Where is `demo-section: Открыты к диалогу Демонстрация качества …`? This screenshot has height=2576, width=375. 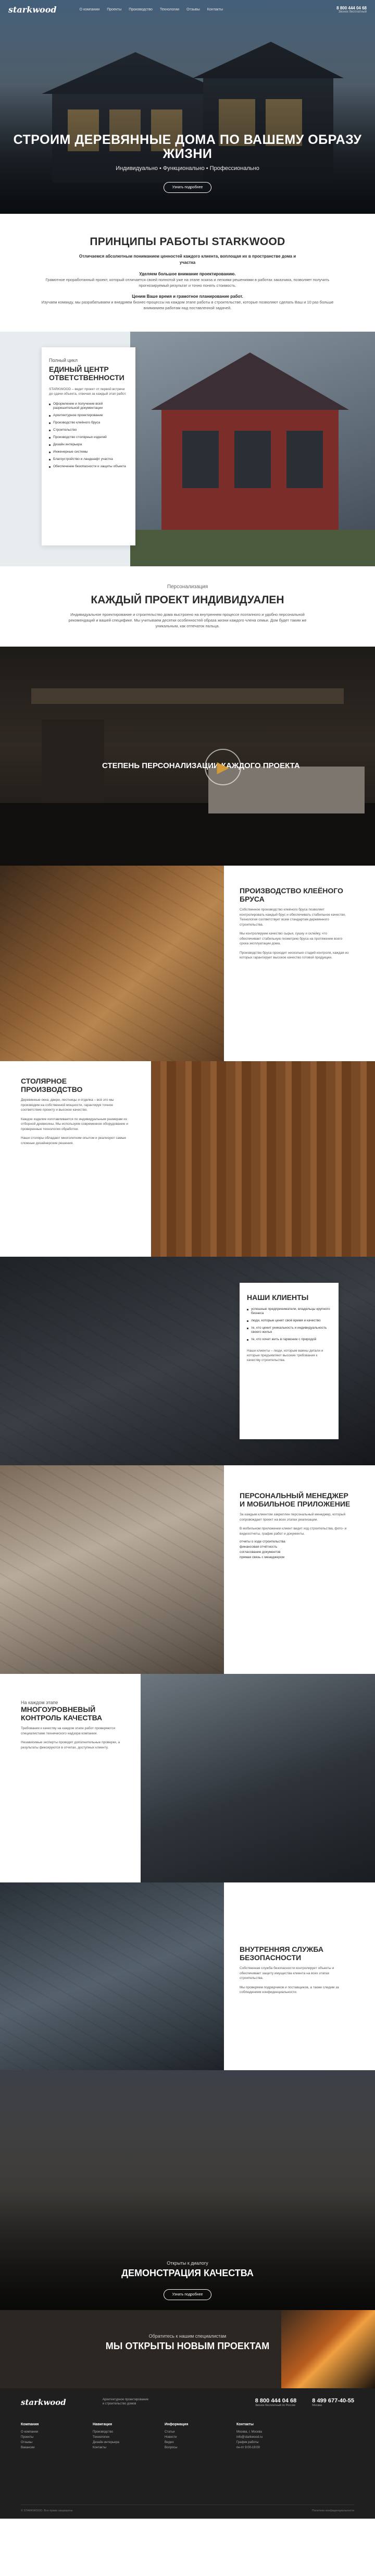
demo-section: Открыты к диалогу Демонстрация качества … is located at coordinates (187, 2190).